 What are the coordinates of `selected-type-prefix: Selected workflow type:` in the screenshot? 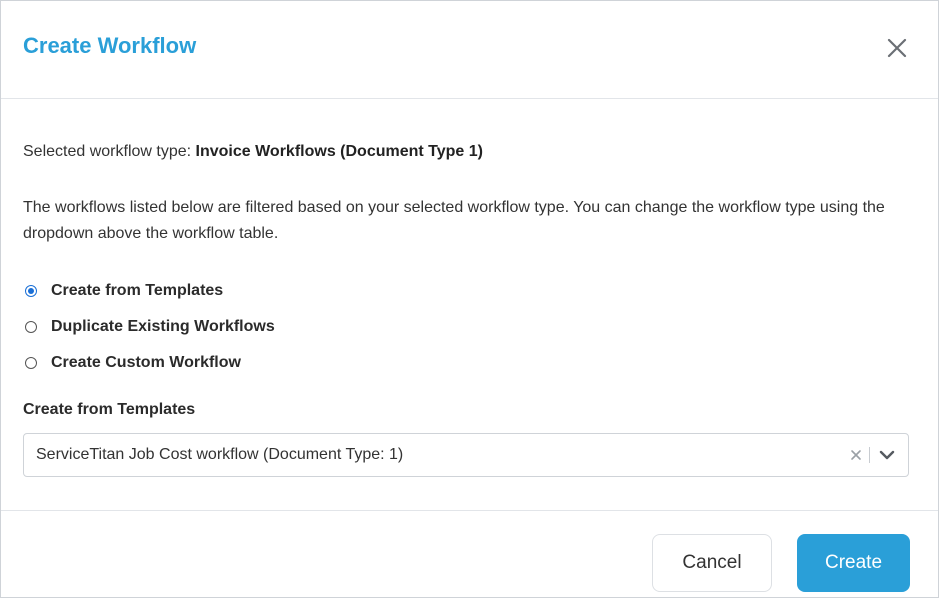 It's located at (109, 151).